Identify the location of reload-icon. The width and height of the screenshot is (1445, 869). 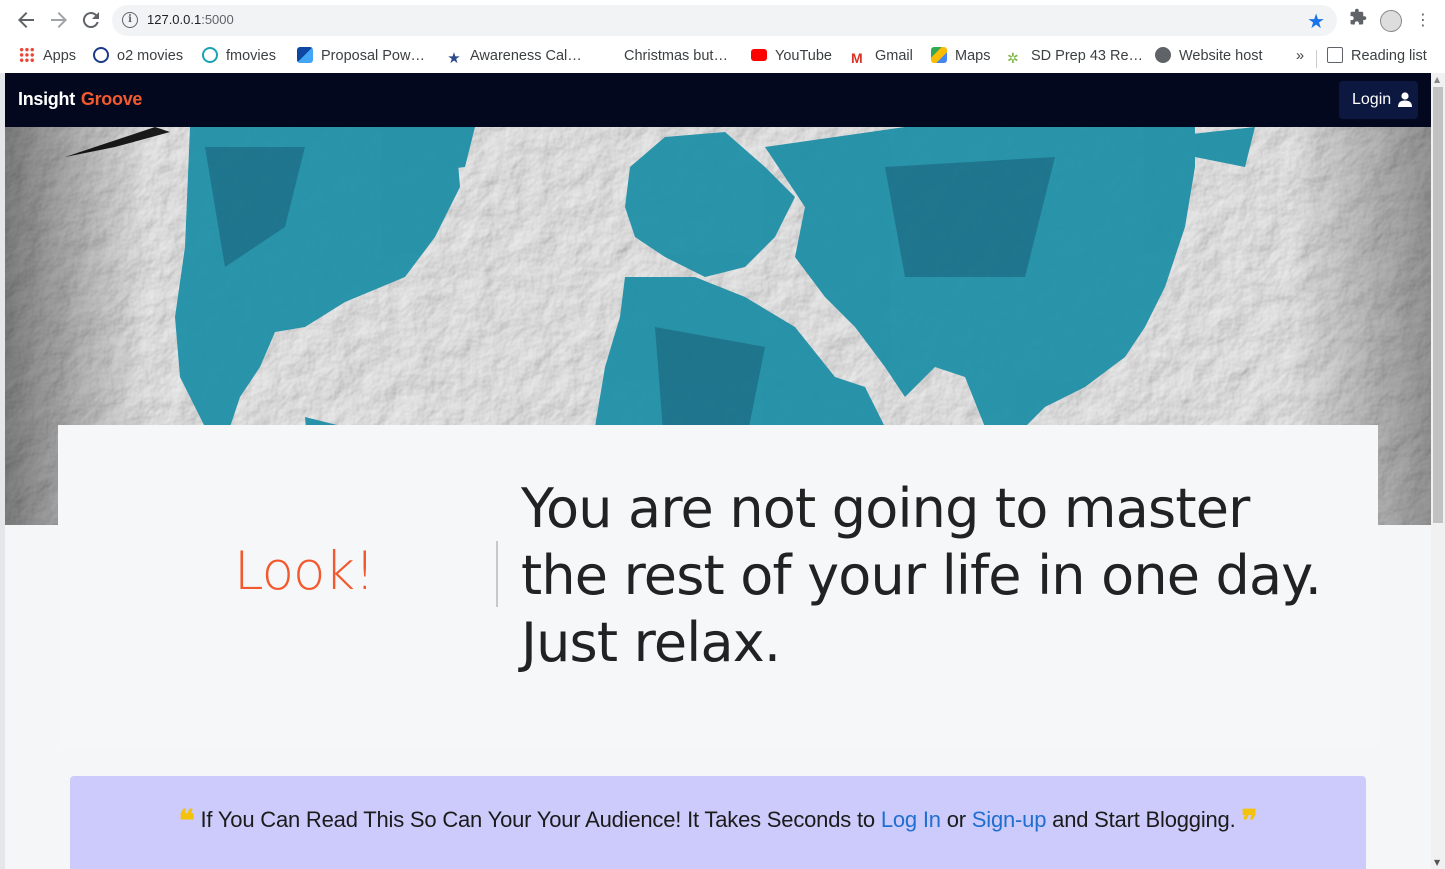
(91, 20).